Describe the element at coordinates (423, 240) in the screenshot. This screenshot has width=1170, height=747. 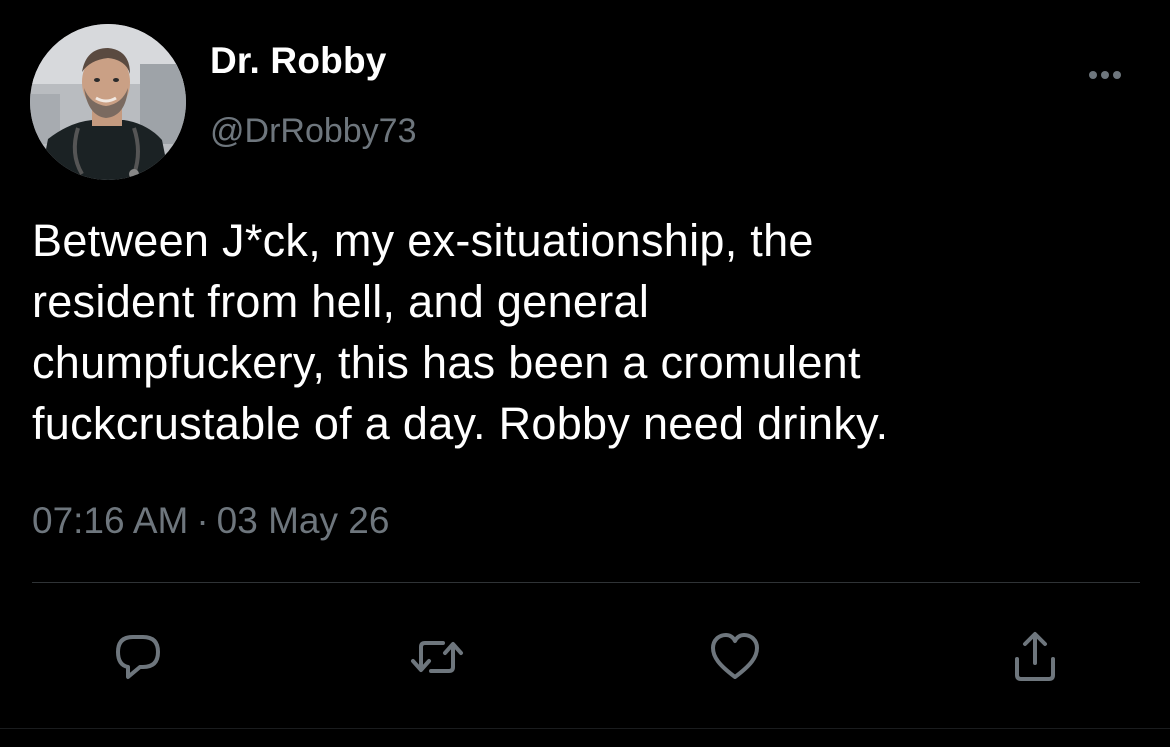
I see `tweet-text-line: Between J*ck, my ex-situationship, the` at that location.